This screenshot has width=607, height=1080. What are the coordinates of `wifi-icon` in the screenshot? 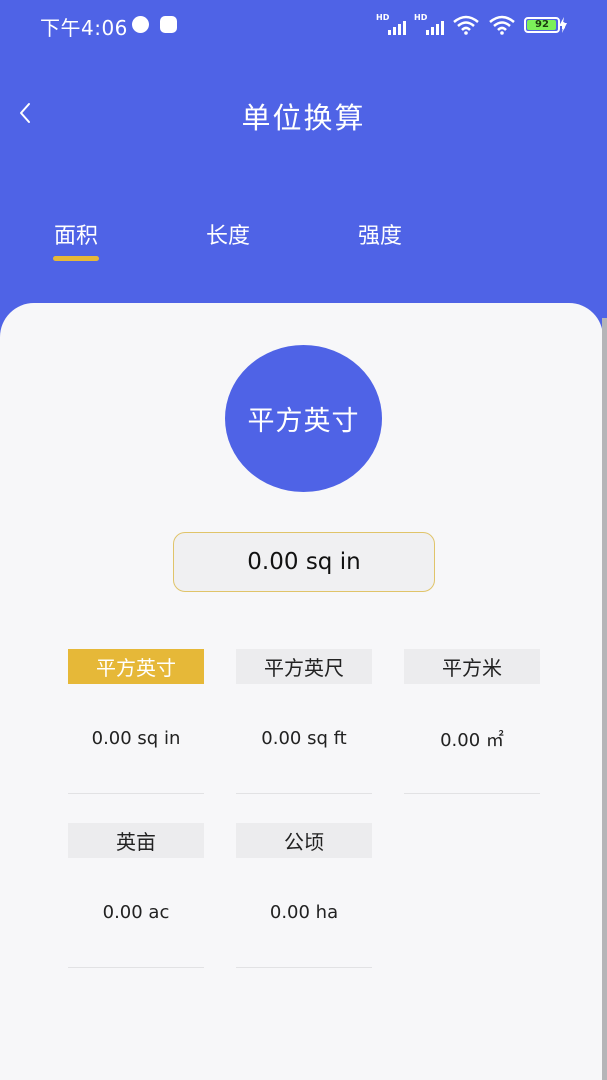 It's located at (466, 25).